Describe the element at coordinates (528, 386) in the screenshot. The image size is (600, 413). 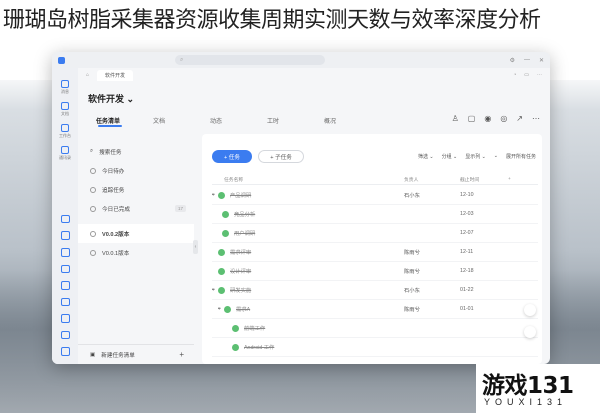
I see `watermark-title: 游戏131` at that location.